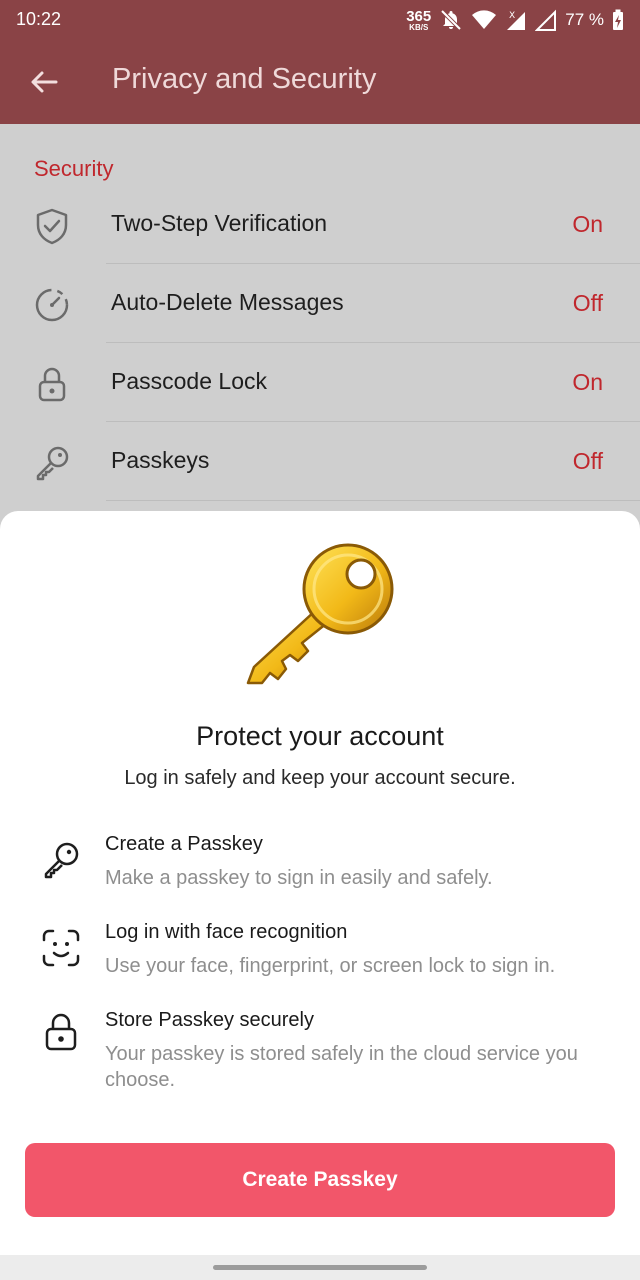 The width and height of the screenshot is (640, 1280). What do you see at coordinates (618, 19) in the screenshot?
I see `battery-charging-icon` at bounding box center [618, 19].